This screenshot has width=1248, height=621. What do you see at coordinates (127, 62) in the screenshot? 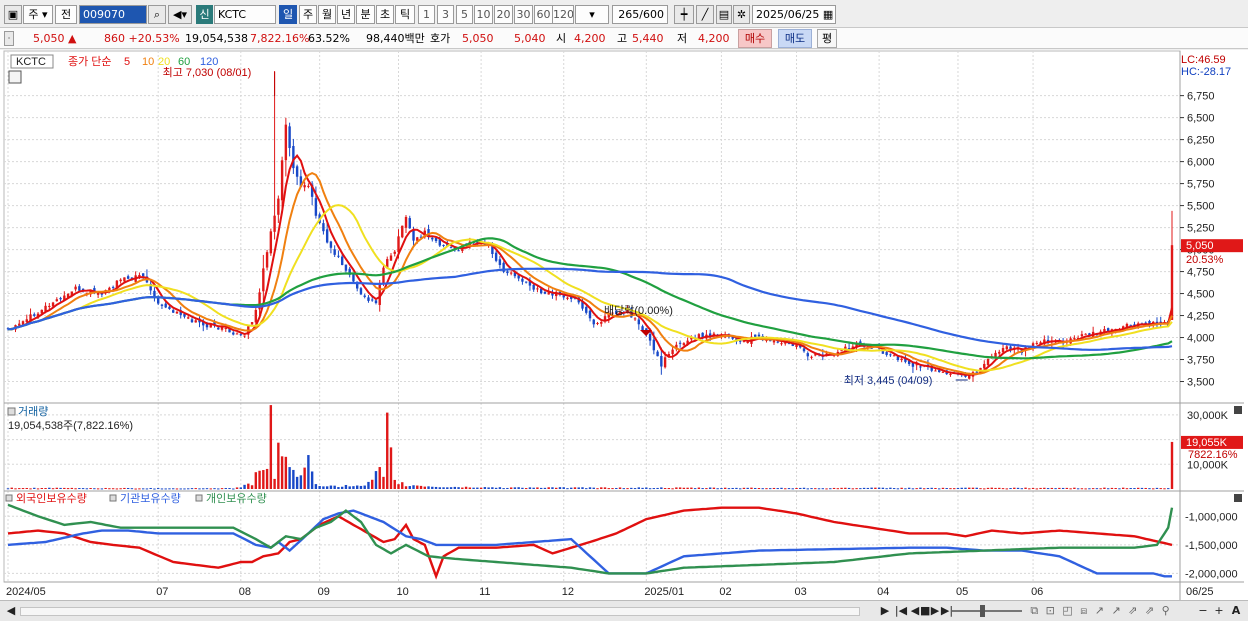
I see `legend-item: 5` at bounding box center [127, 62].